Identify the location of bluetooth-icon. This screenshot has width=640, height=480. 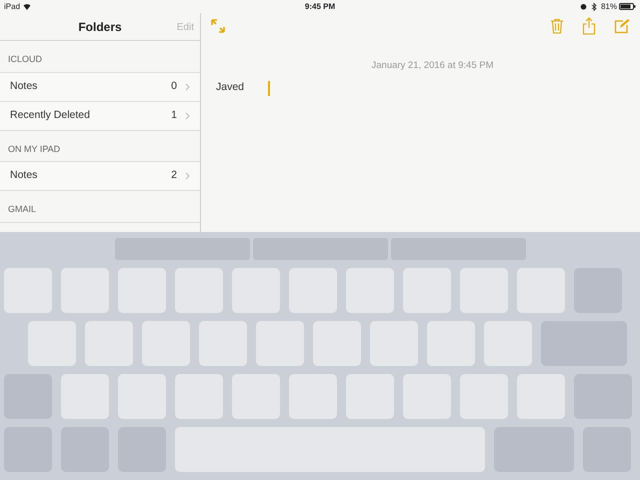
(593, 6).